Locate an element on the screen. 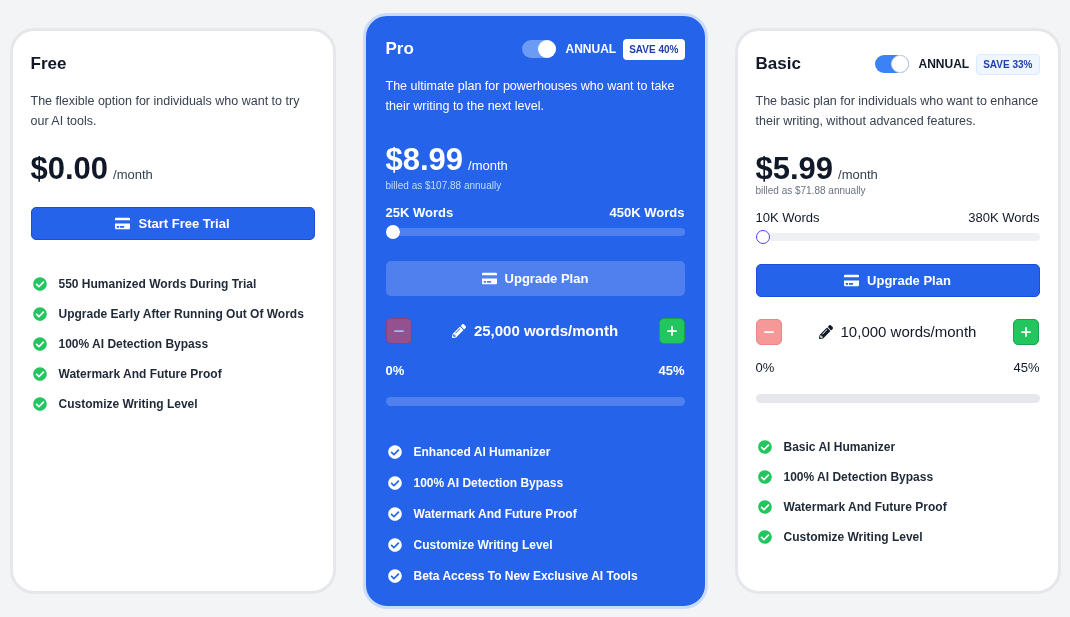 The image size is (1070, 617). save-badge: SAVE 40% is located at coordinates (654, 49).